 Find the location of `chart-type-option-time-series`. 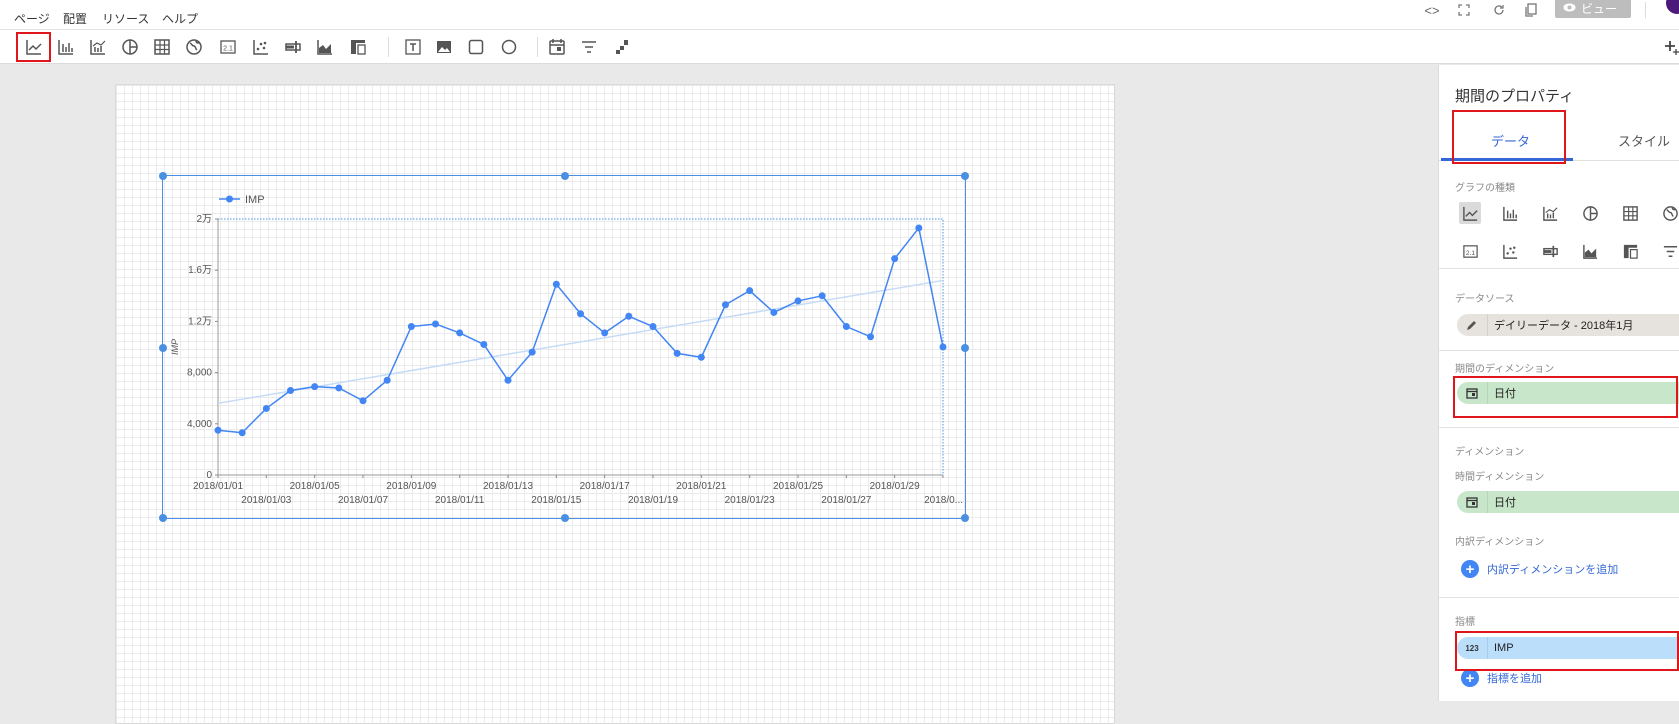

chart-type-option-time-series is located at coordinates (1470, 213).